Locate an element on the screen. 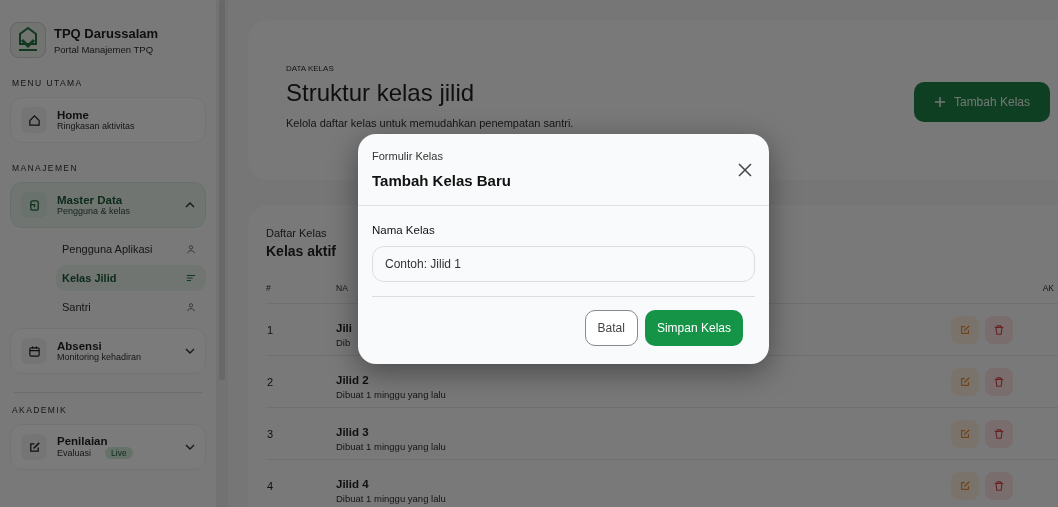 The height and width of the screenshot is (507, 1058). cancel-button: Batal is located at coordinates (611, 328).